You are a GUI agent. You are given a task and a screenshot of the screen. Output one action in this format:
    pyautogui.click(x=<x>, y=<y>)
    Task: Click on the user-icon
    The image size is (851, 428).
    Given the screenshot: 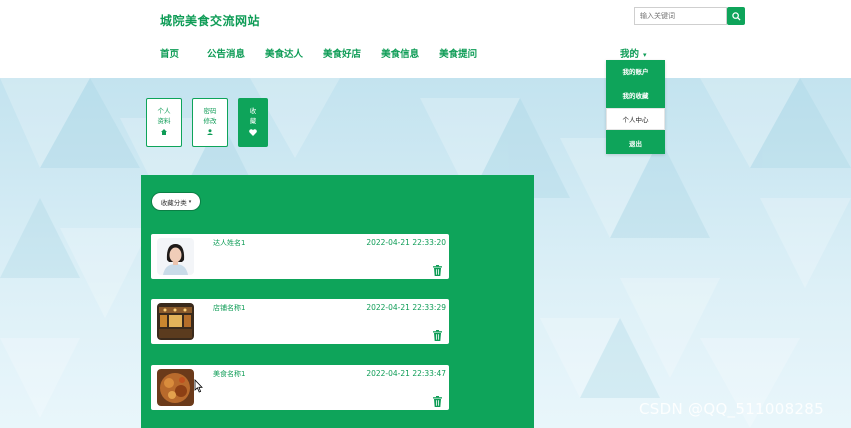 What is the action you would take?
    pyautogui.click(x=210, y=132)
    